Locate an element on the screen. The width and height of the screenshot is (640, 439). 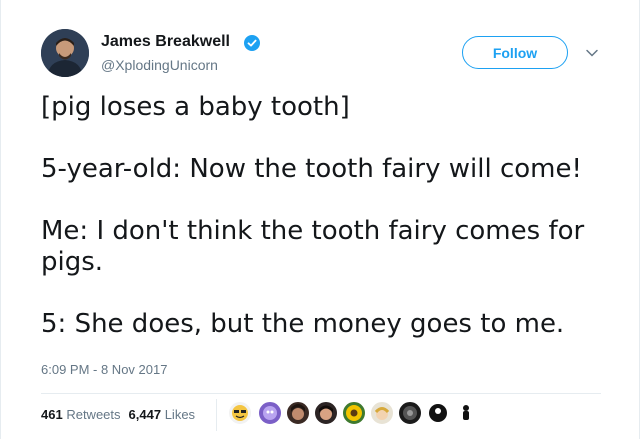
chevron-down-icon is located at coordinates (592, 53).